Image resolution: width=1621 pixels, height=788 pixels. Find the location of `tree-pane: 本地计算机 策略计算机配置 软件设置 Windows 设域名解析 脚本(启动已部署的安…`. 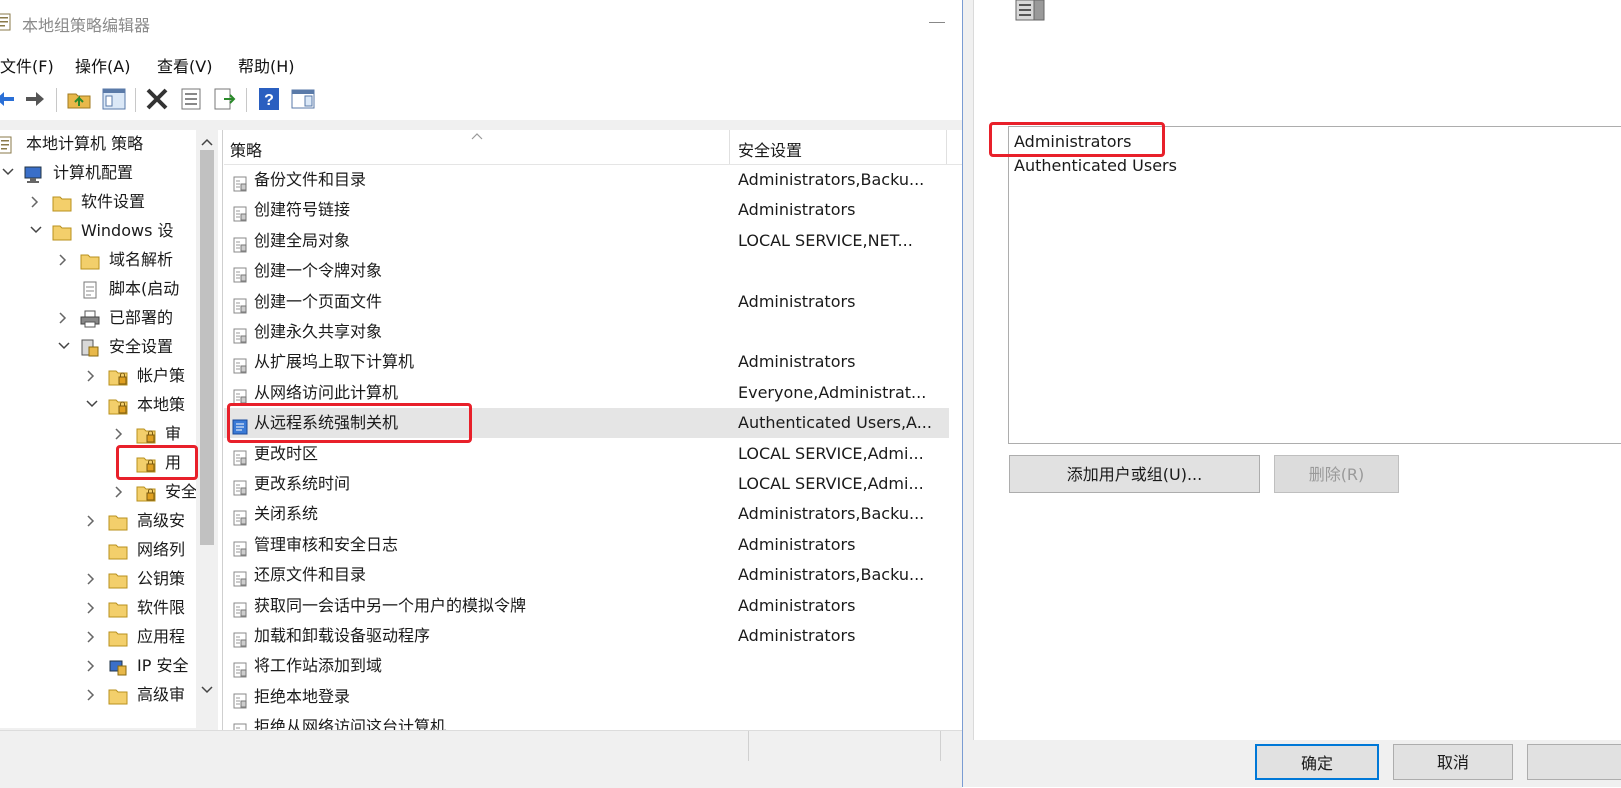

tree-pane: 本地计算机 策略计算机配置 软件设置 Windows 设域名解析 脚本(启动已部署的安… is located at coordinates (111, 440).